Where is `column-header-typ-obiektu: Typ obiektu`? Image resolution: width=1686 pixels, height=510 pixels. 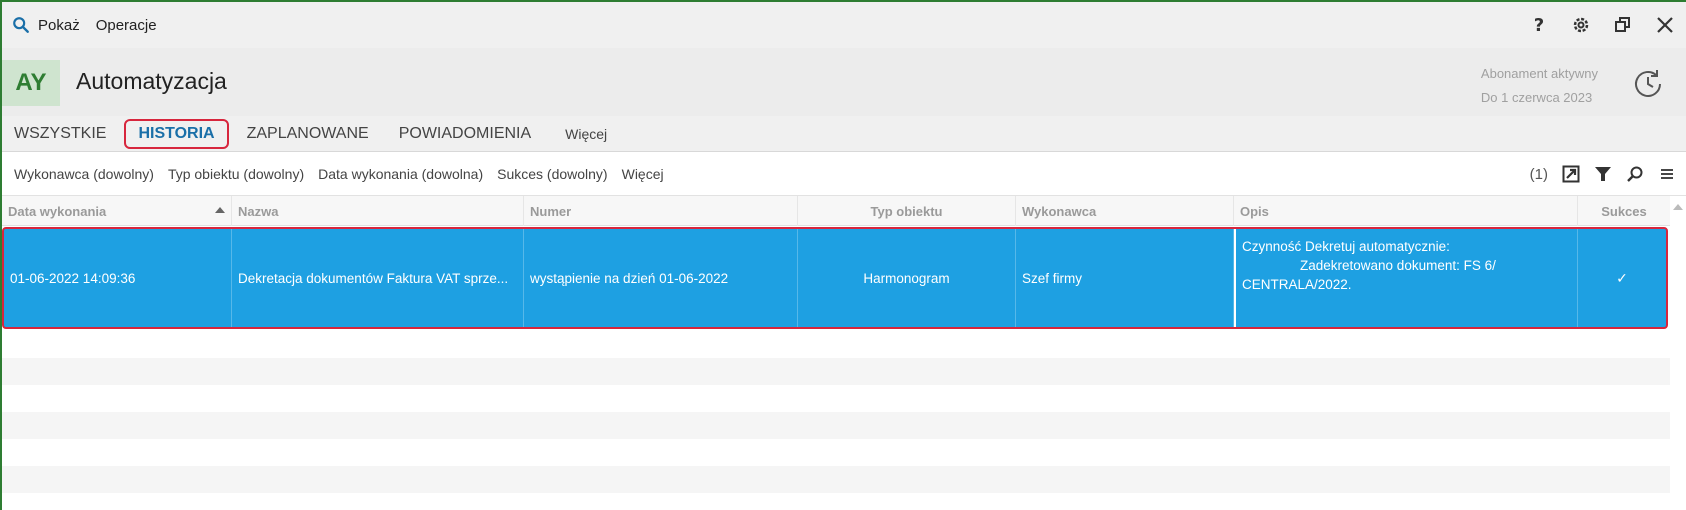 column-header-typ-obiektu: Typ obiektu is located at coordinates (907, 211).